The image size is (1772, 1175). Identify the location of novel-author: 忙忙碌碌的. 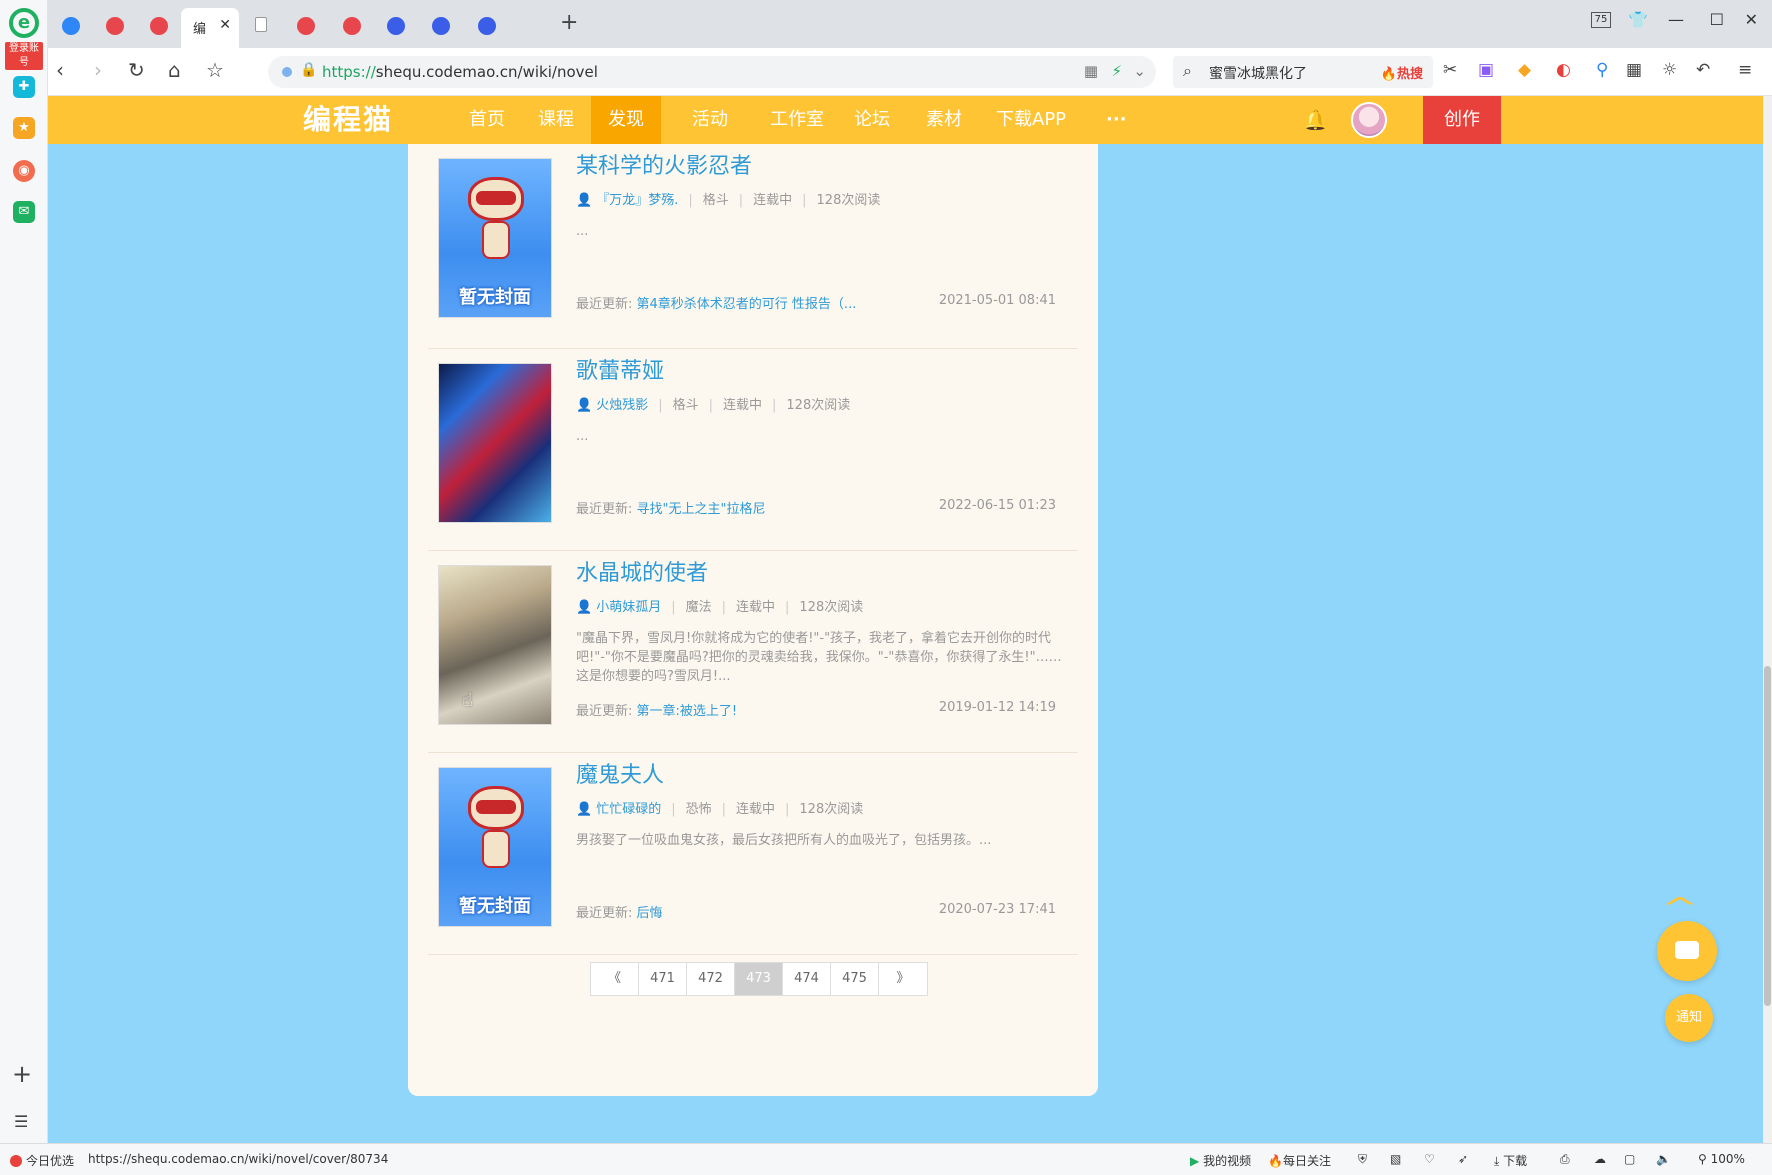
(628, 809).